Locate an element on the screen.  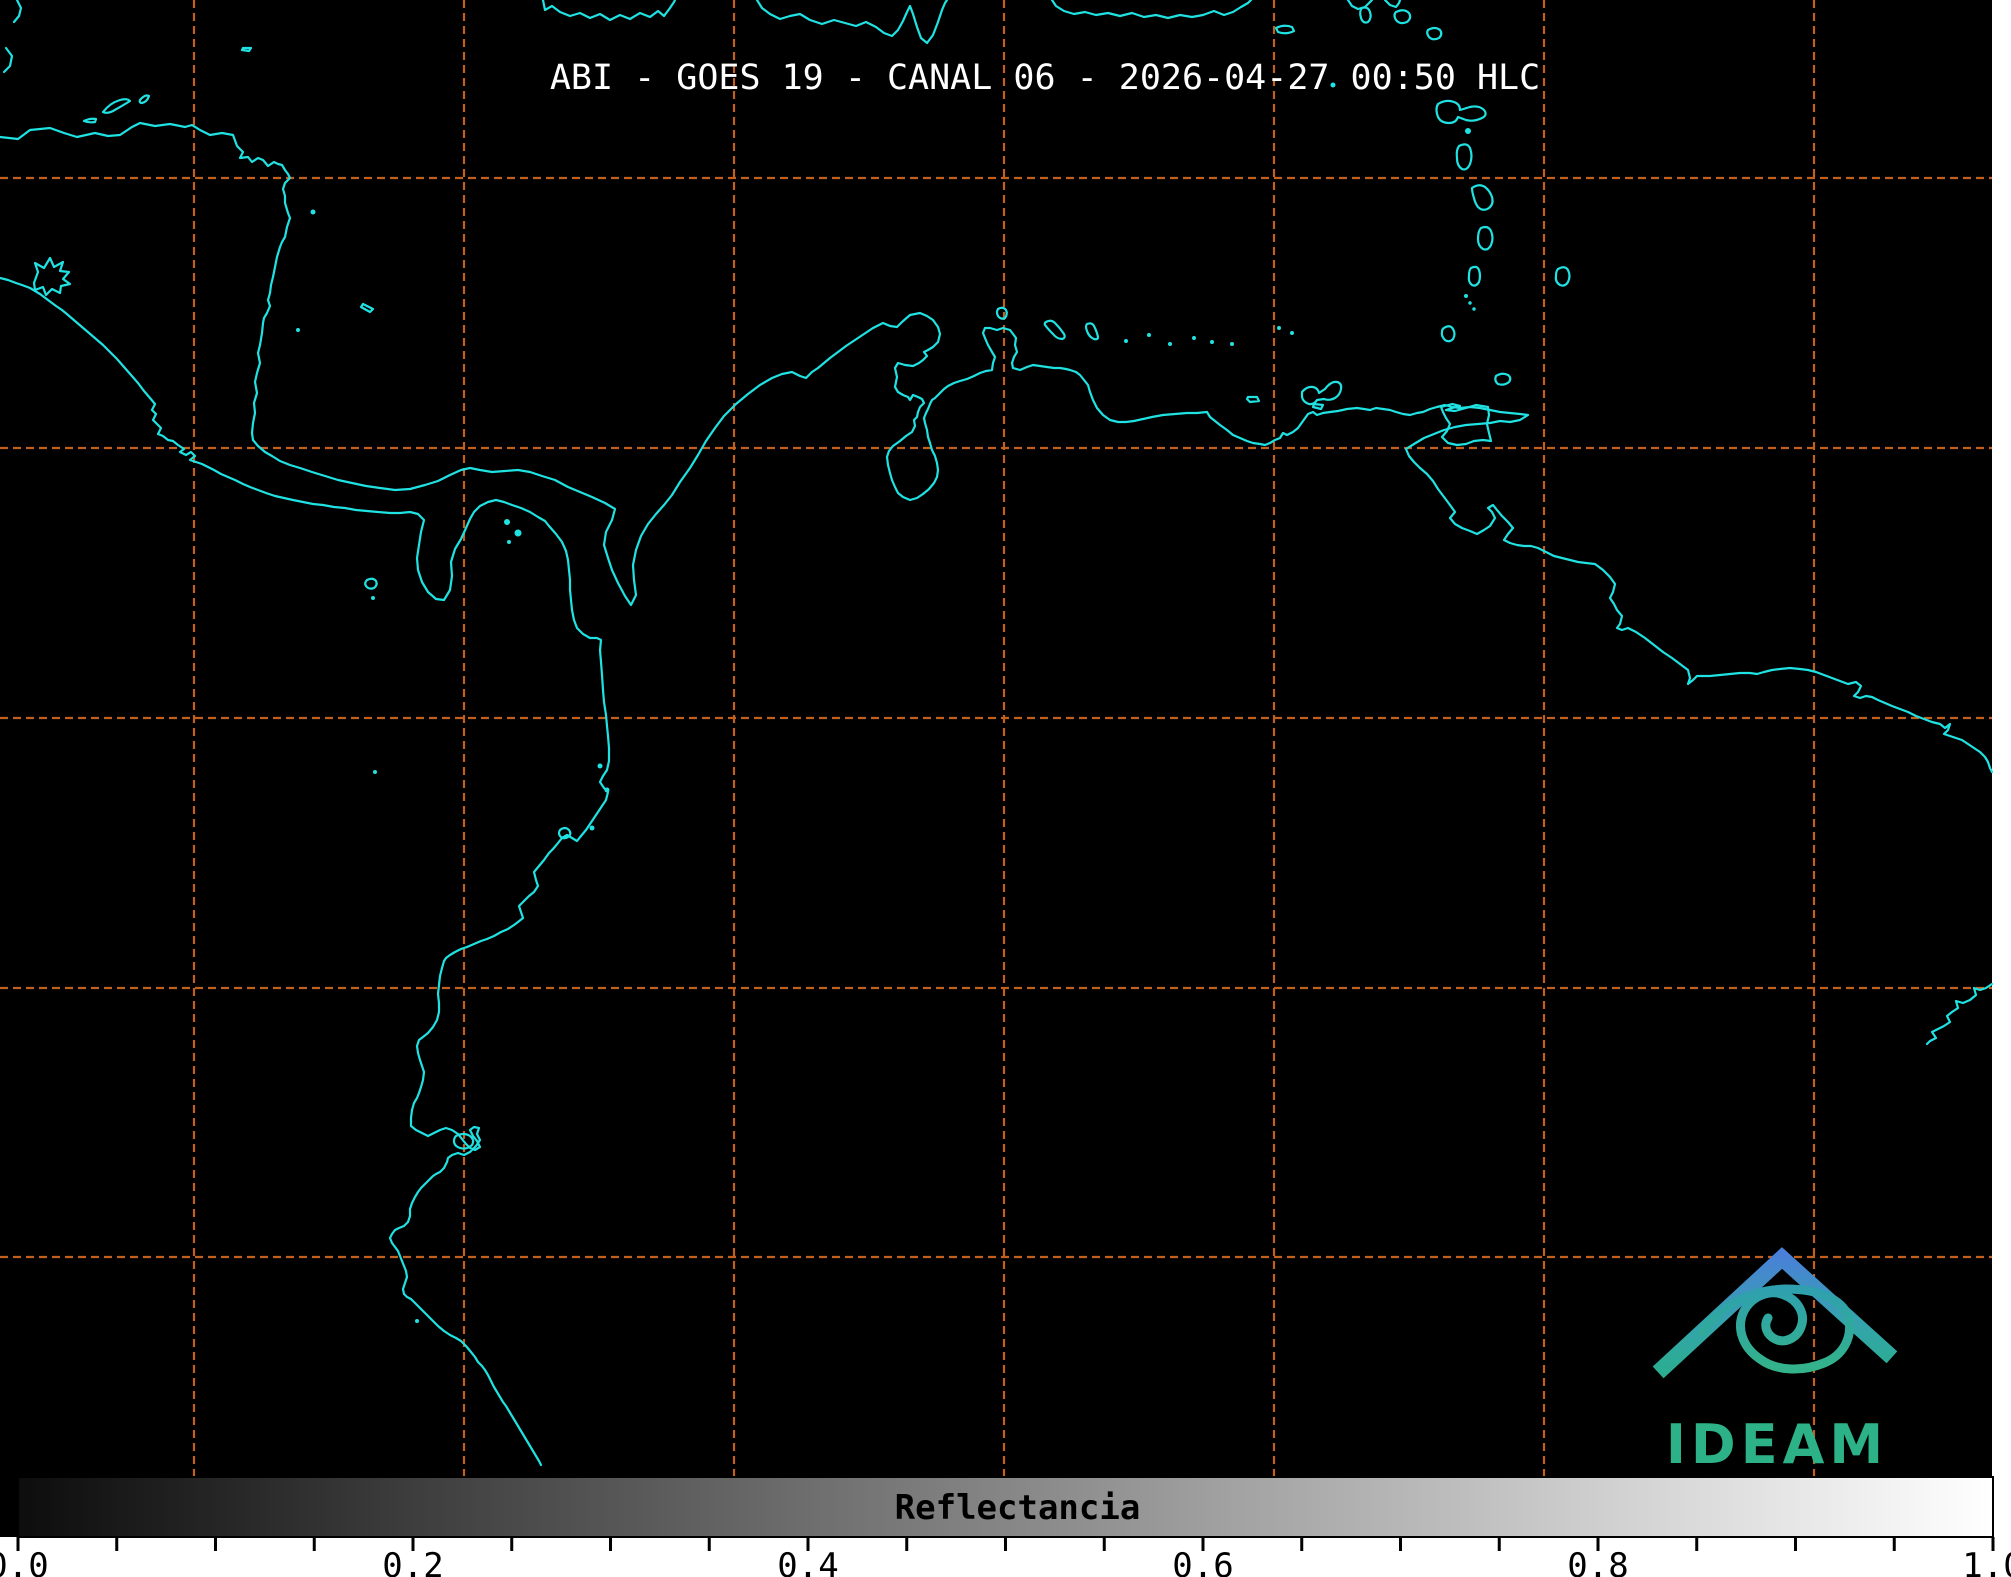
colorbar-tick-label: 0.6 is located at coordinates (1202, 1561).